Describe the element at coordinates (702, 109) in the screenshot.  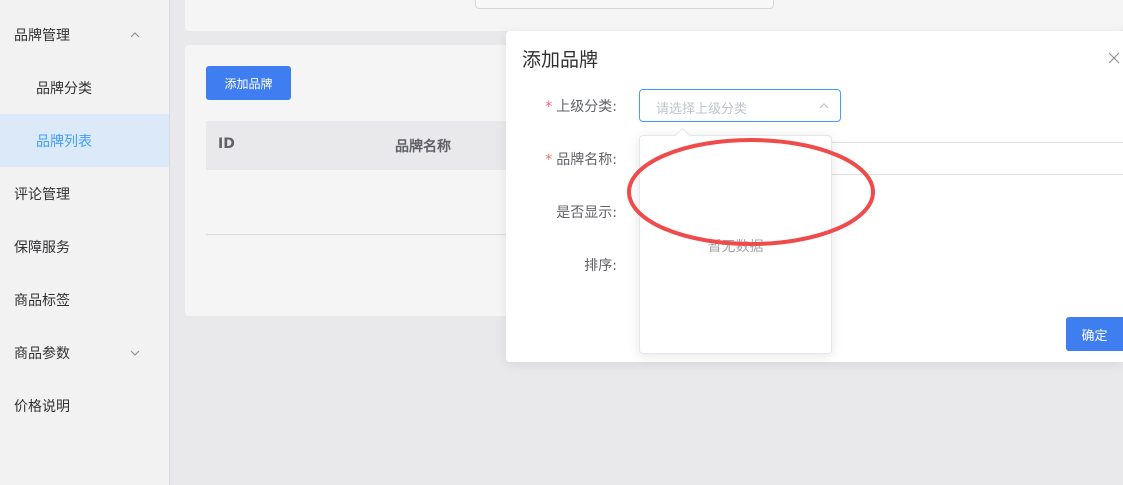
I see `parent-category-placeholder: 请选择上级分类` at that location.